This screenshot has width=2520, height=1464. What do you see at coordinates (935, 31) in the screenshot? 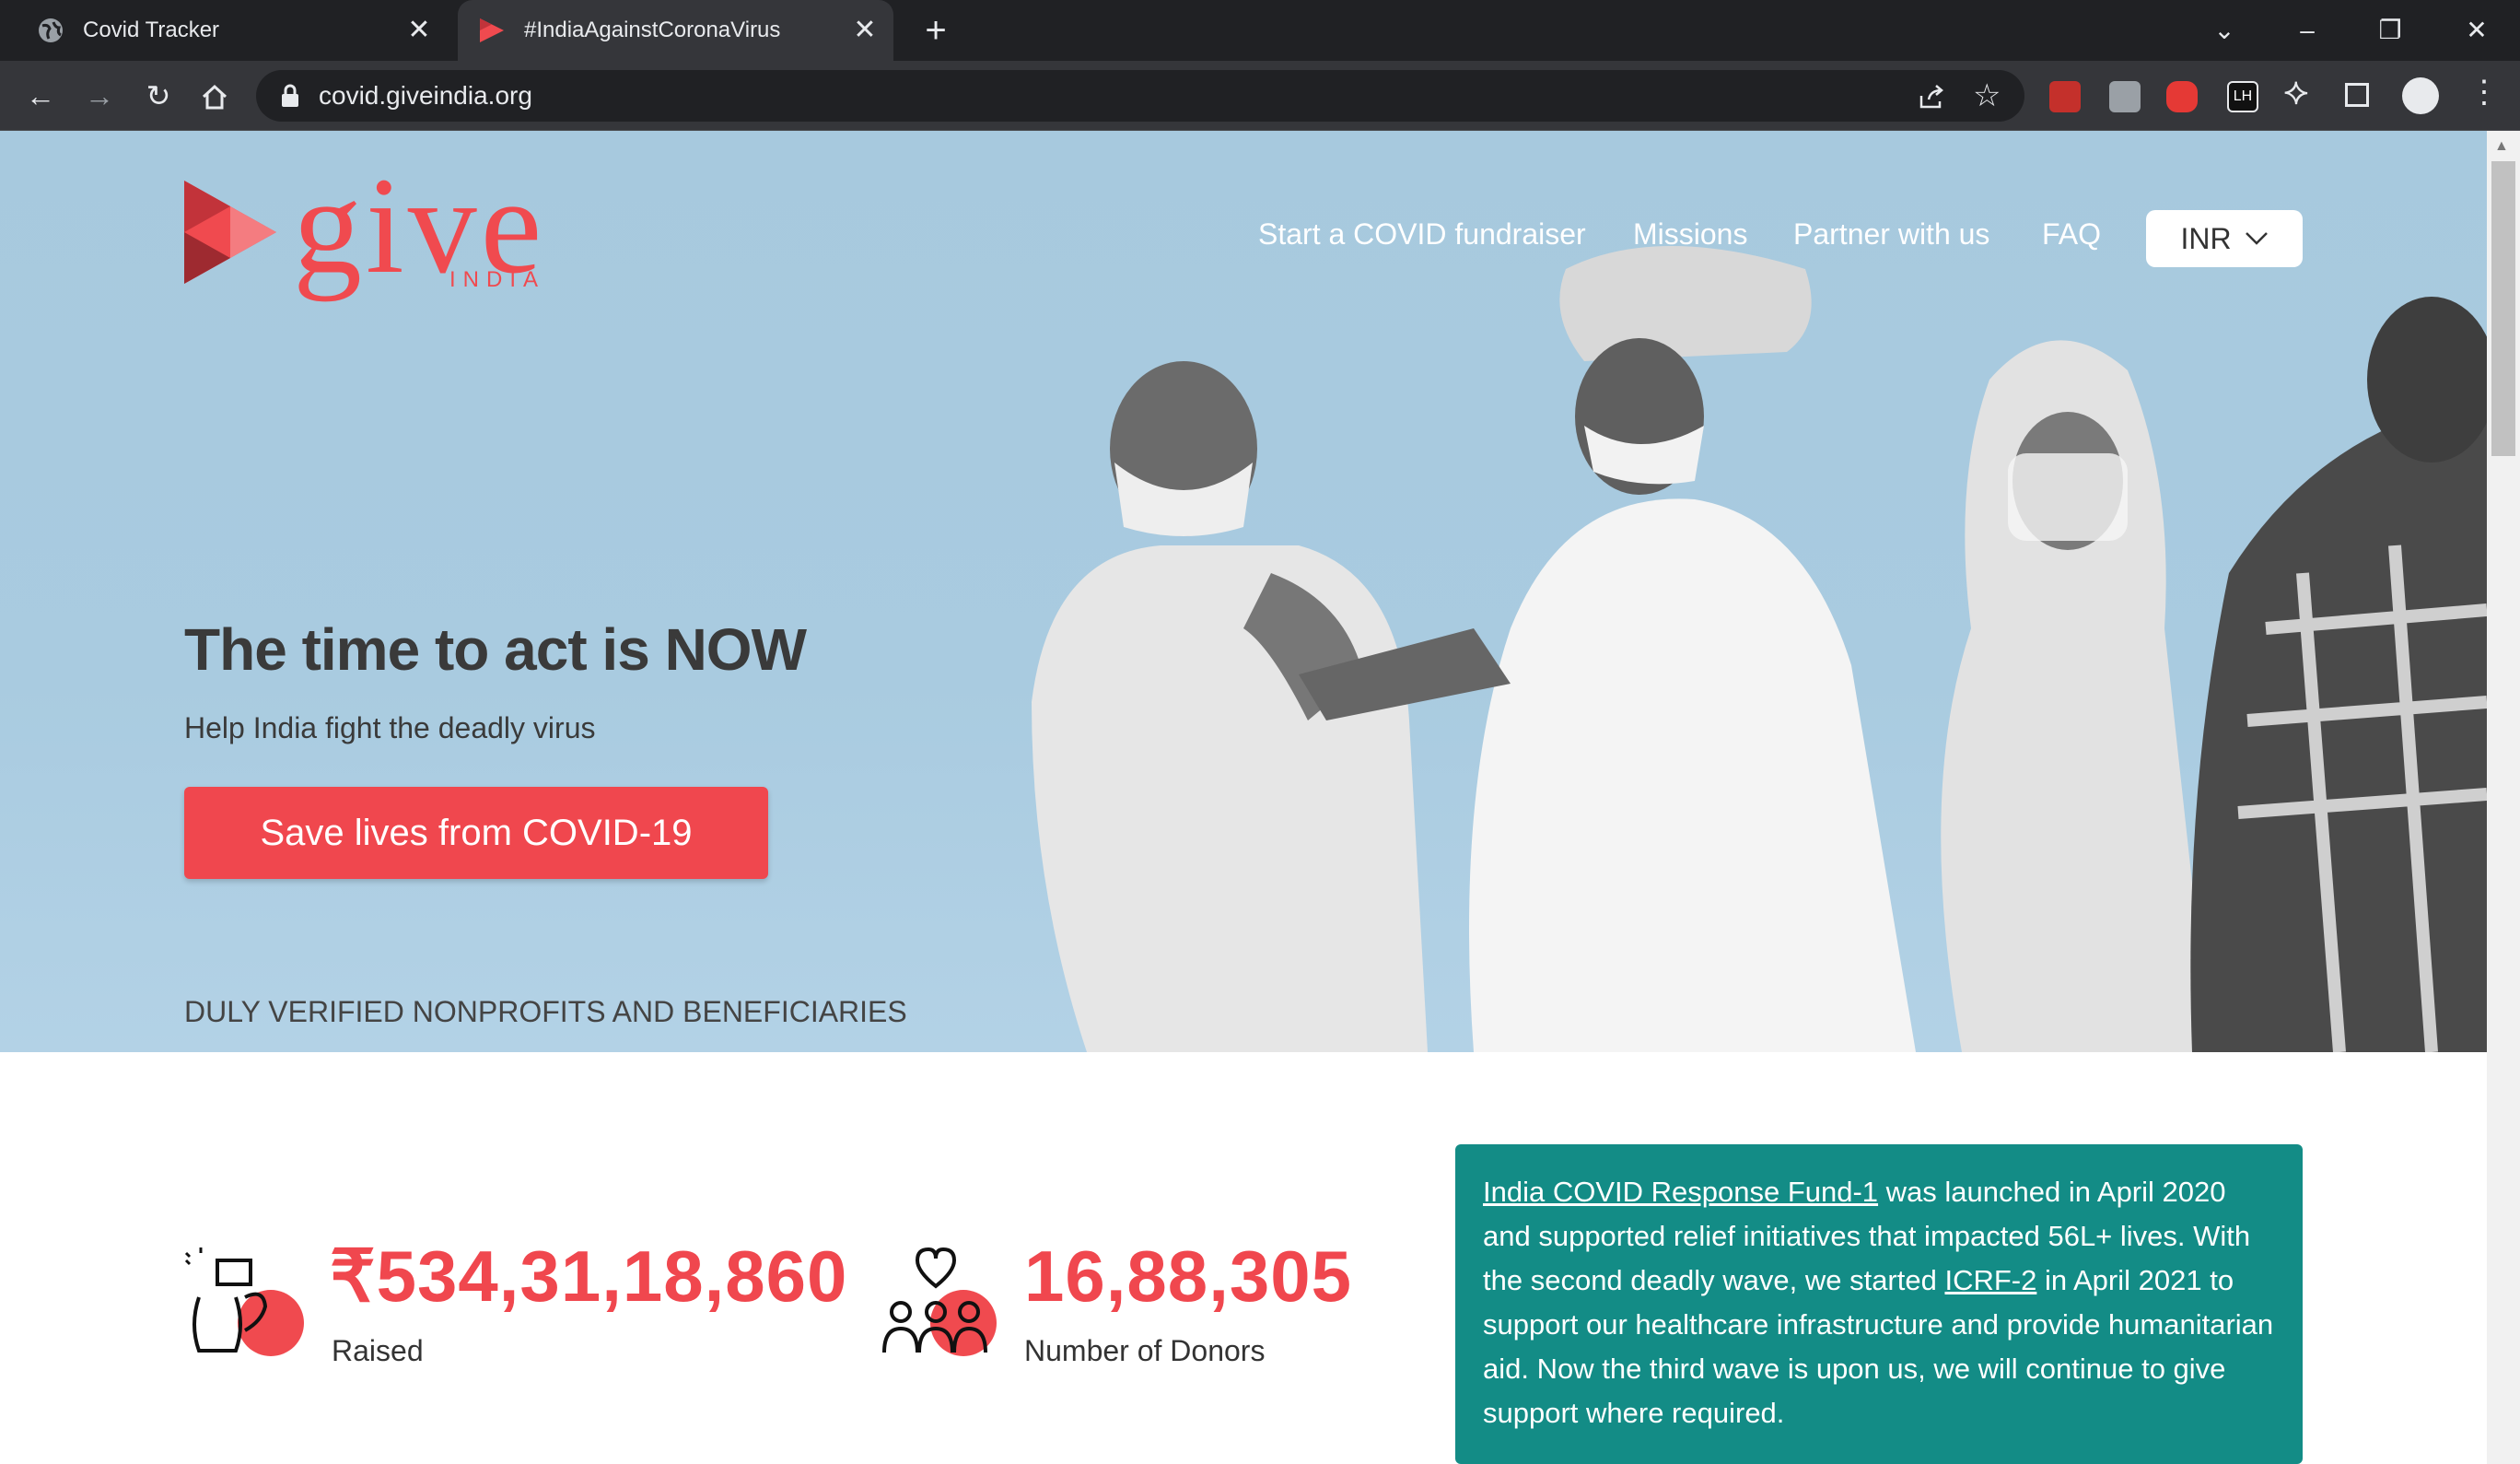
I see `new-tab-icon: +` at bounding box center [935, 31].